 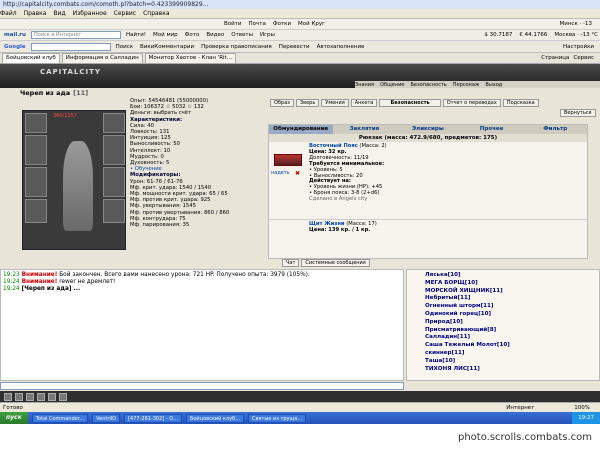 I want to click on tab-other: Прочее, so click(x=492, y=129).